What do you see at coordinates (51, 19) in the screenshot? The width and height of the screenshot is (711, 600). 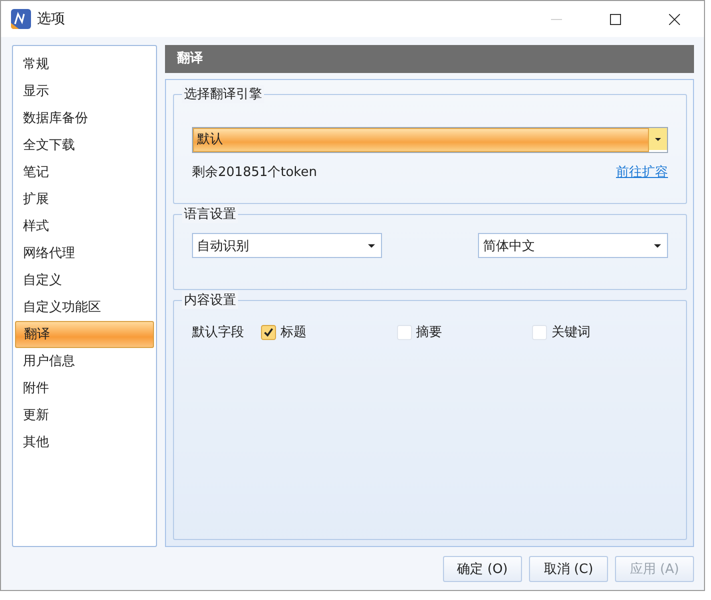 I see `window-title: 选项` at bounding box center [51, 19].